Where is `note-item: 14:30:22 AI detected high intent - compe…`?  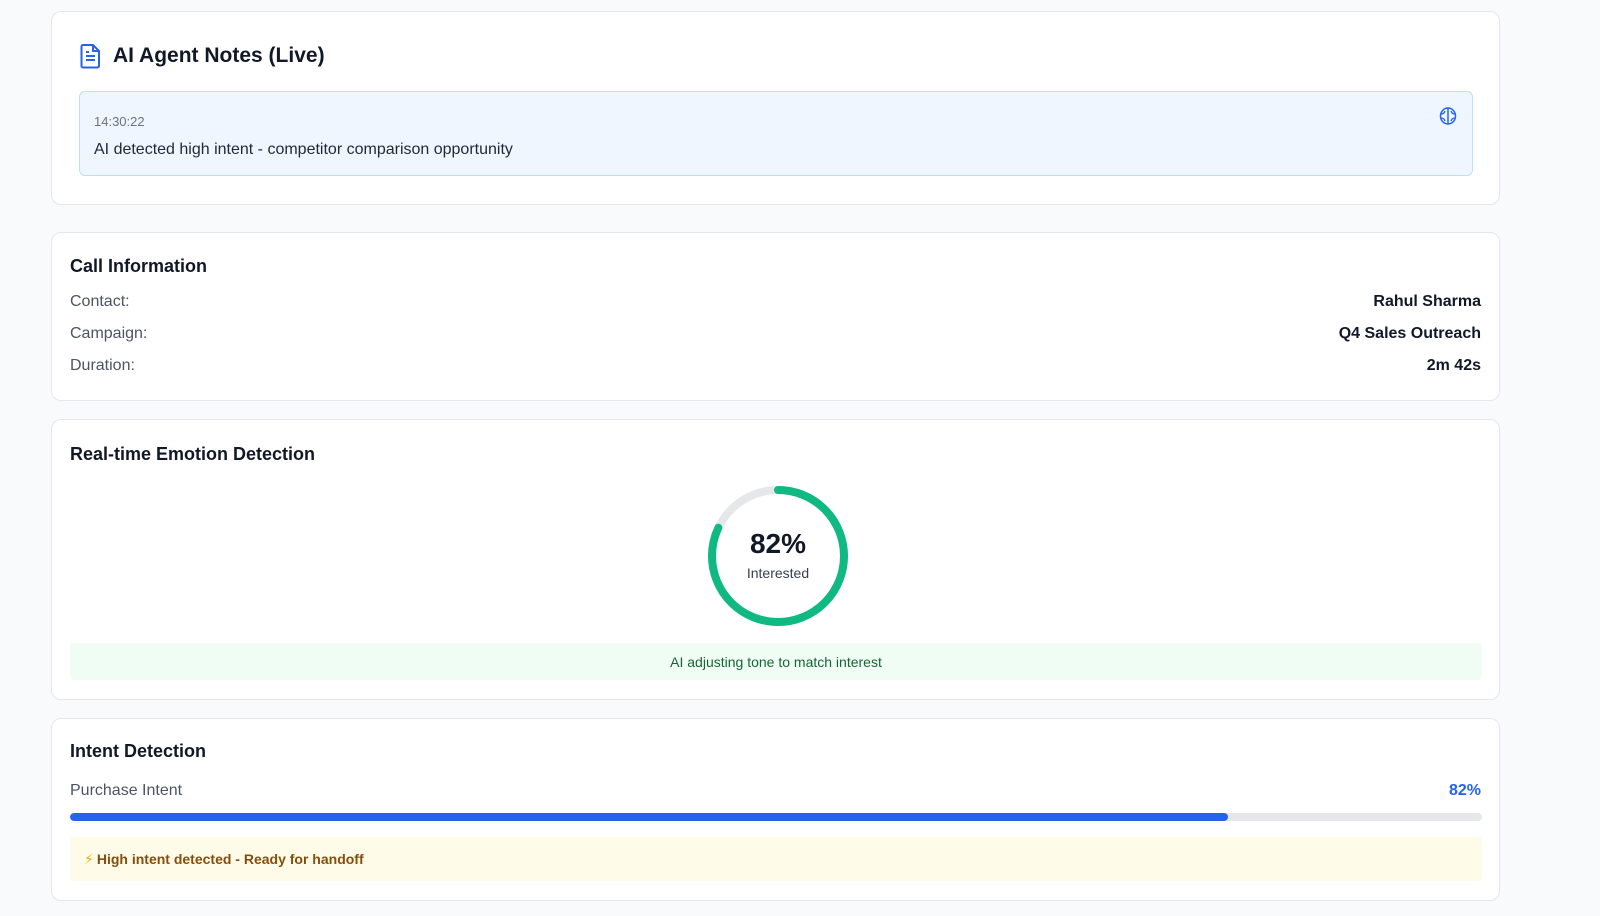
note-item: 14:30:22 AI detected high intent - compe… is located at coordinates (776, 133).